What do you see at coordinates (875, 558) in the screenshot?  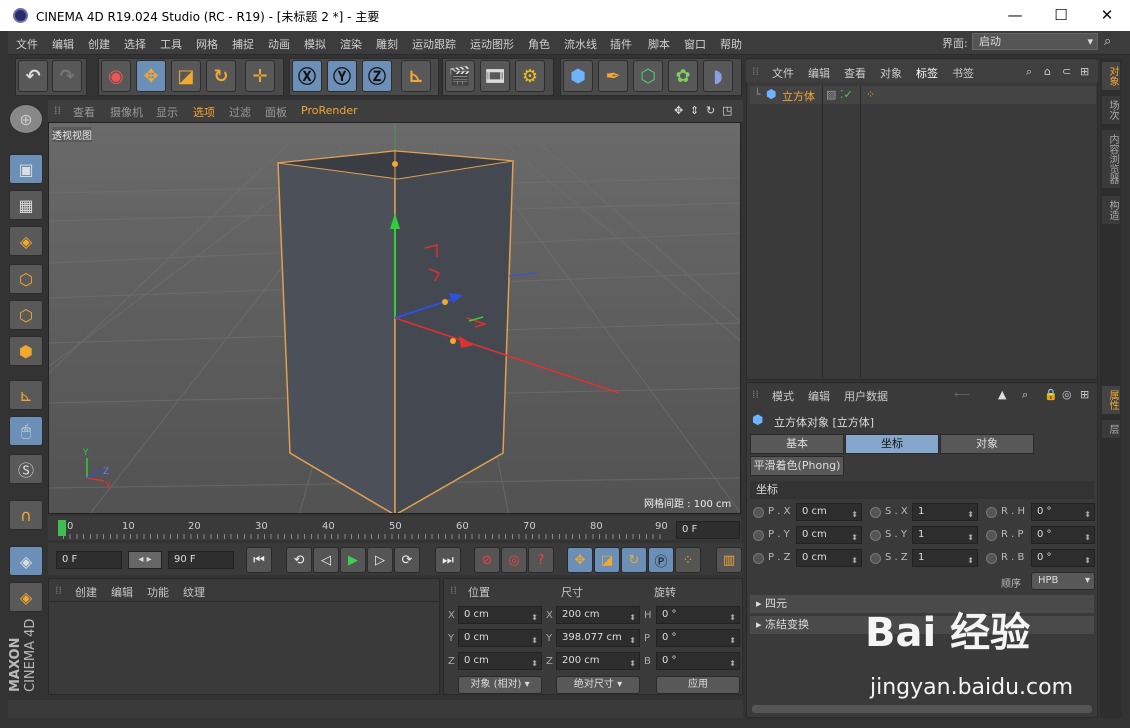 I see `radio-sz` at bounding box center [875, 558].